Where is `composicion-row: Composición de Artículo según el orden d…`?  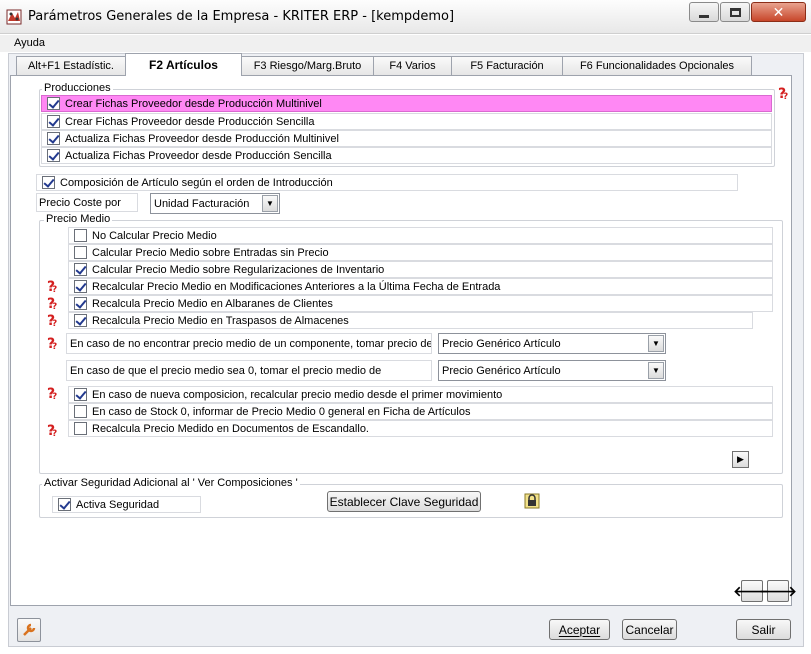
composicion-row: Composición de Artículo según el orden d… is located at coordinates (387, 182).